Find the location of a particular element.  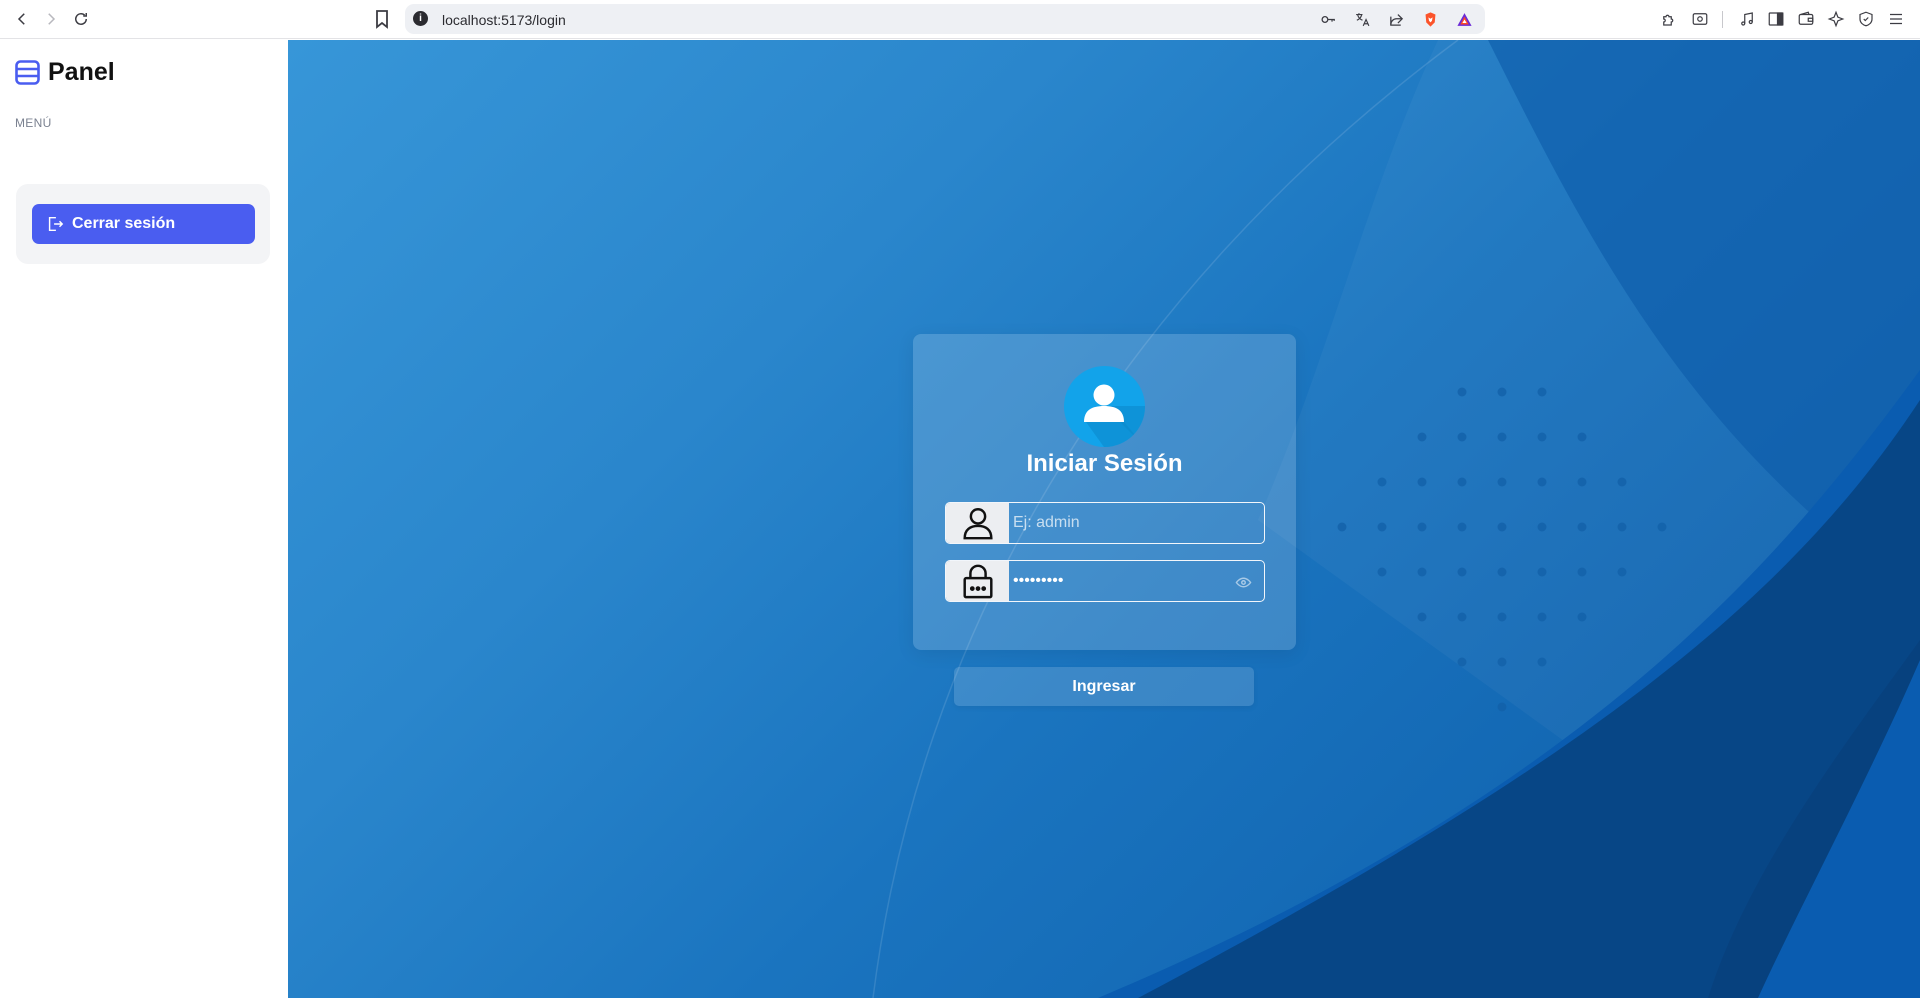

address-bar: i localhost:5173/login is located at coordinates (945, 19).